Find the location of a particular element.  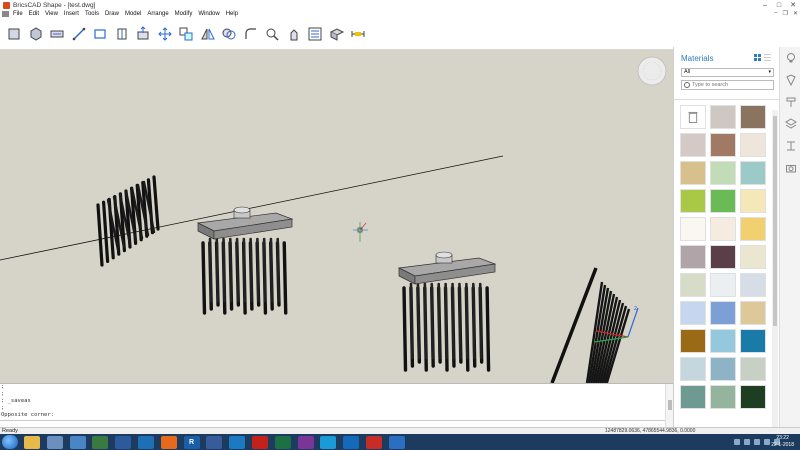

tab-camera-icon is located at coordinates (790, 168).